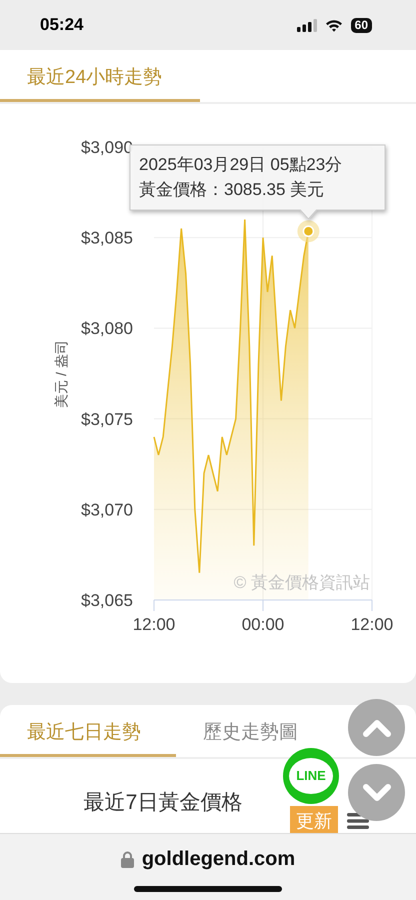  Describe the element at coordinates (219, 859) in the screenshot. I see `url-text: goldlegend.com` at that location.